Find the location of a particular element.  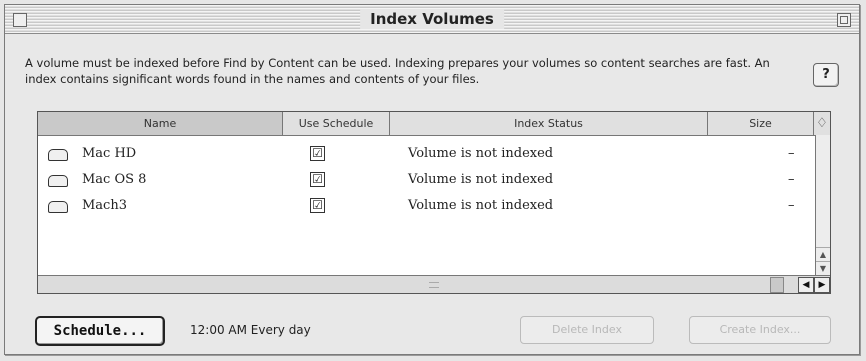

zoom-box is located at coordinates (844, 20).